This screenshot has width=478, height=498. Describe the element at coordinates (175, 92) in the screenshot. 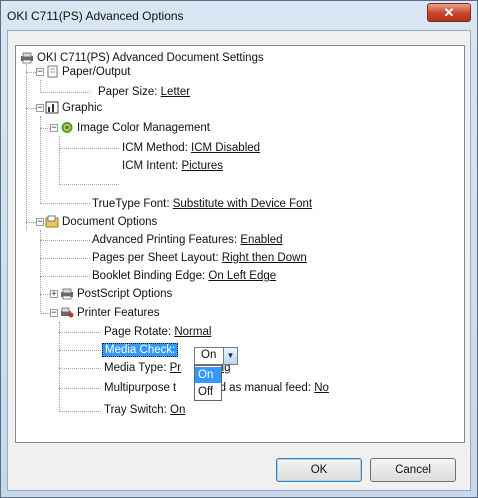

I see `paper-size-value: Letter` at that location.